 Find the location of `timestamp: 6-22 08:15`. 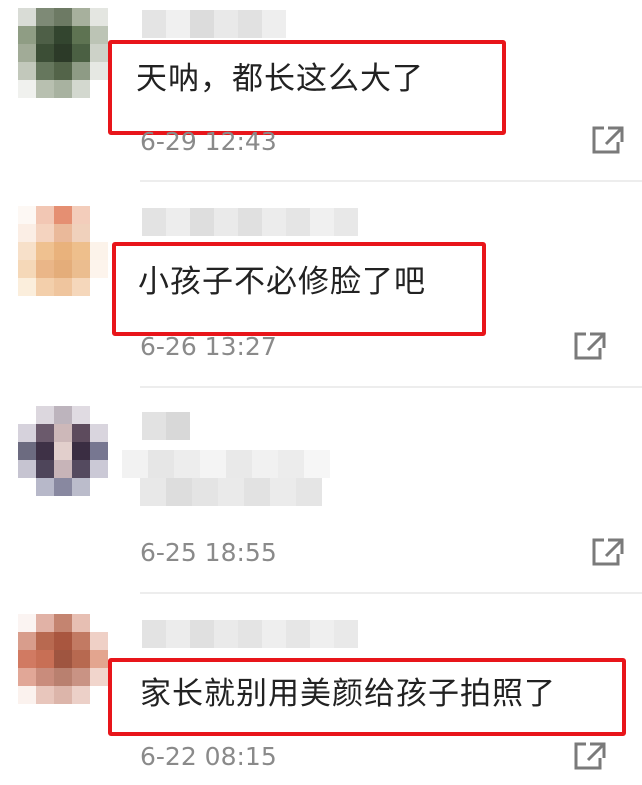

timestamp: 6-22 08:15 is located at coordinates (208, 756).